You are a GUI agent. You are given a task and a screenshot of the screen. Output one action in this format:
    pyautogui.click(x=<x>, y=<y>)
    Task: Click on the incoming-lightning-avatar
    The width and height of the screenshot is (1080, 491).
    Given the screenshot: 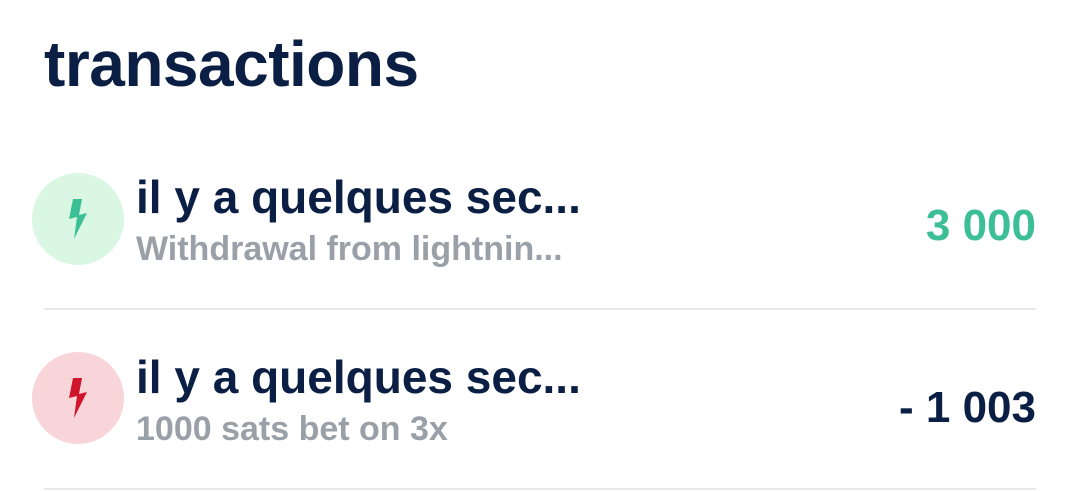 What is the action you would take?
    pyautogui.click(x=78, y=219)
    